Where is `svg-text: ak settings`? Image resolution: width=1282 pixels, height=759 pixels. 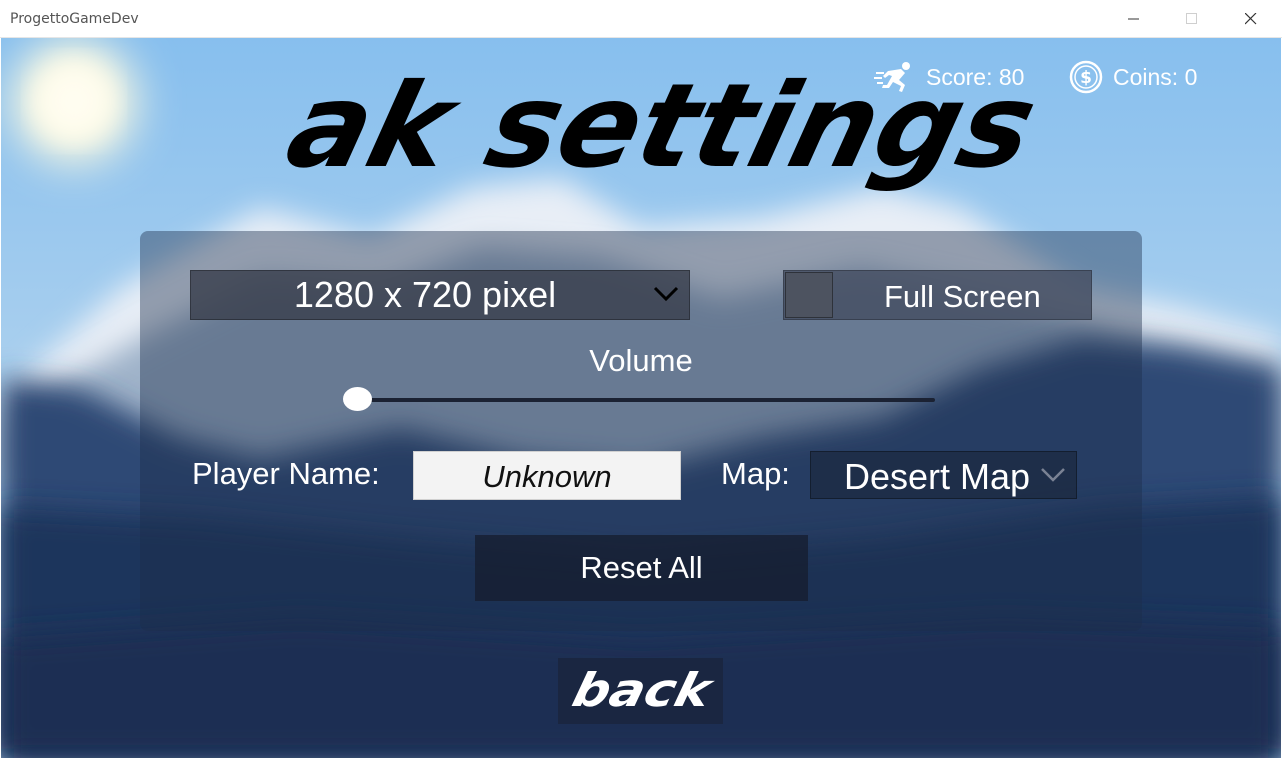 svg-text: ak settings is located at coordinates (662, 128).